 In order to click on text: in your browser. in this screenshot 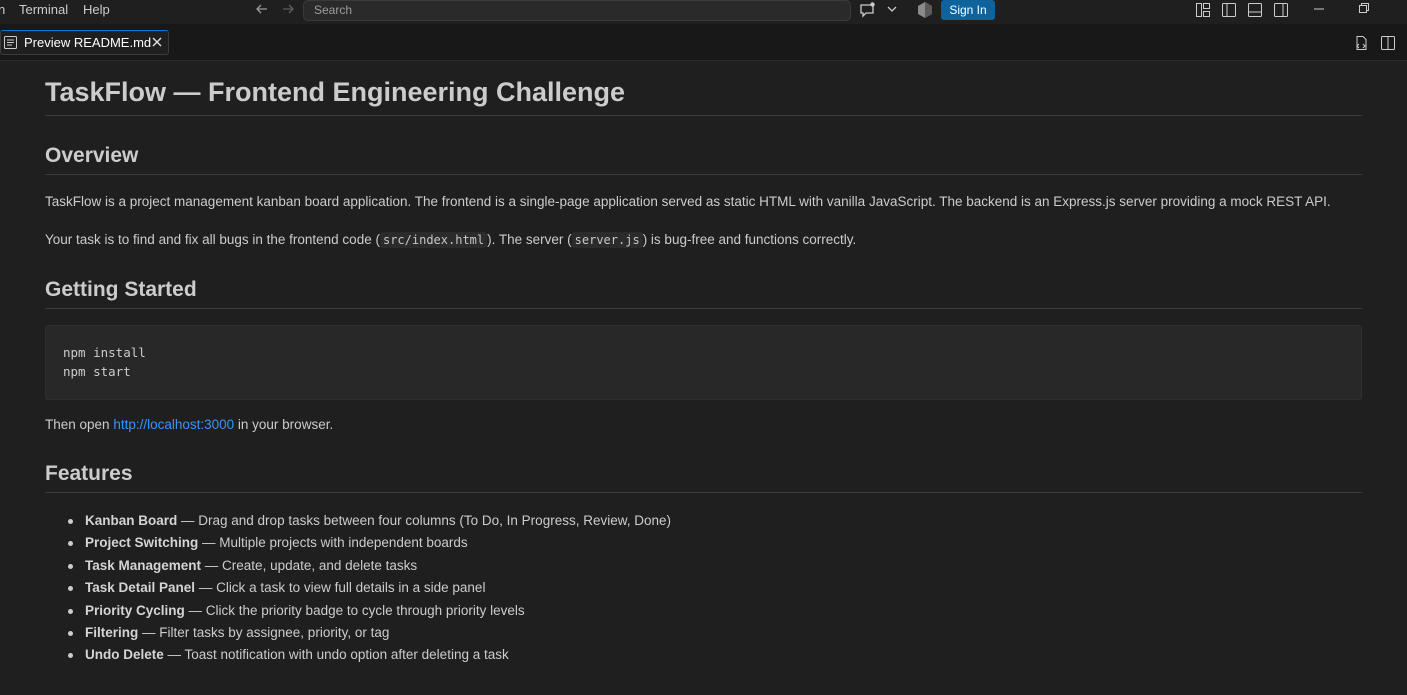, I will do `click(284, 424)`.